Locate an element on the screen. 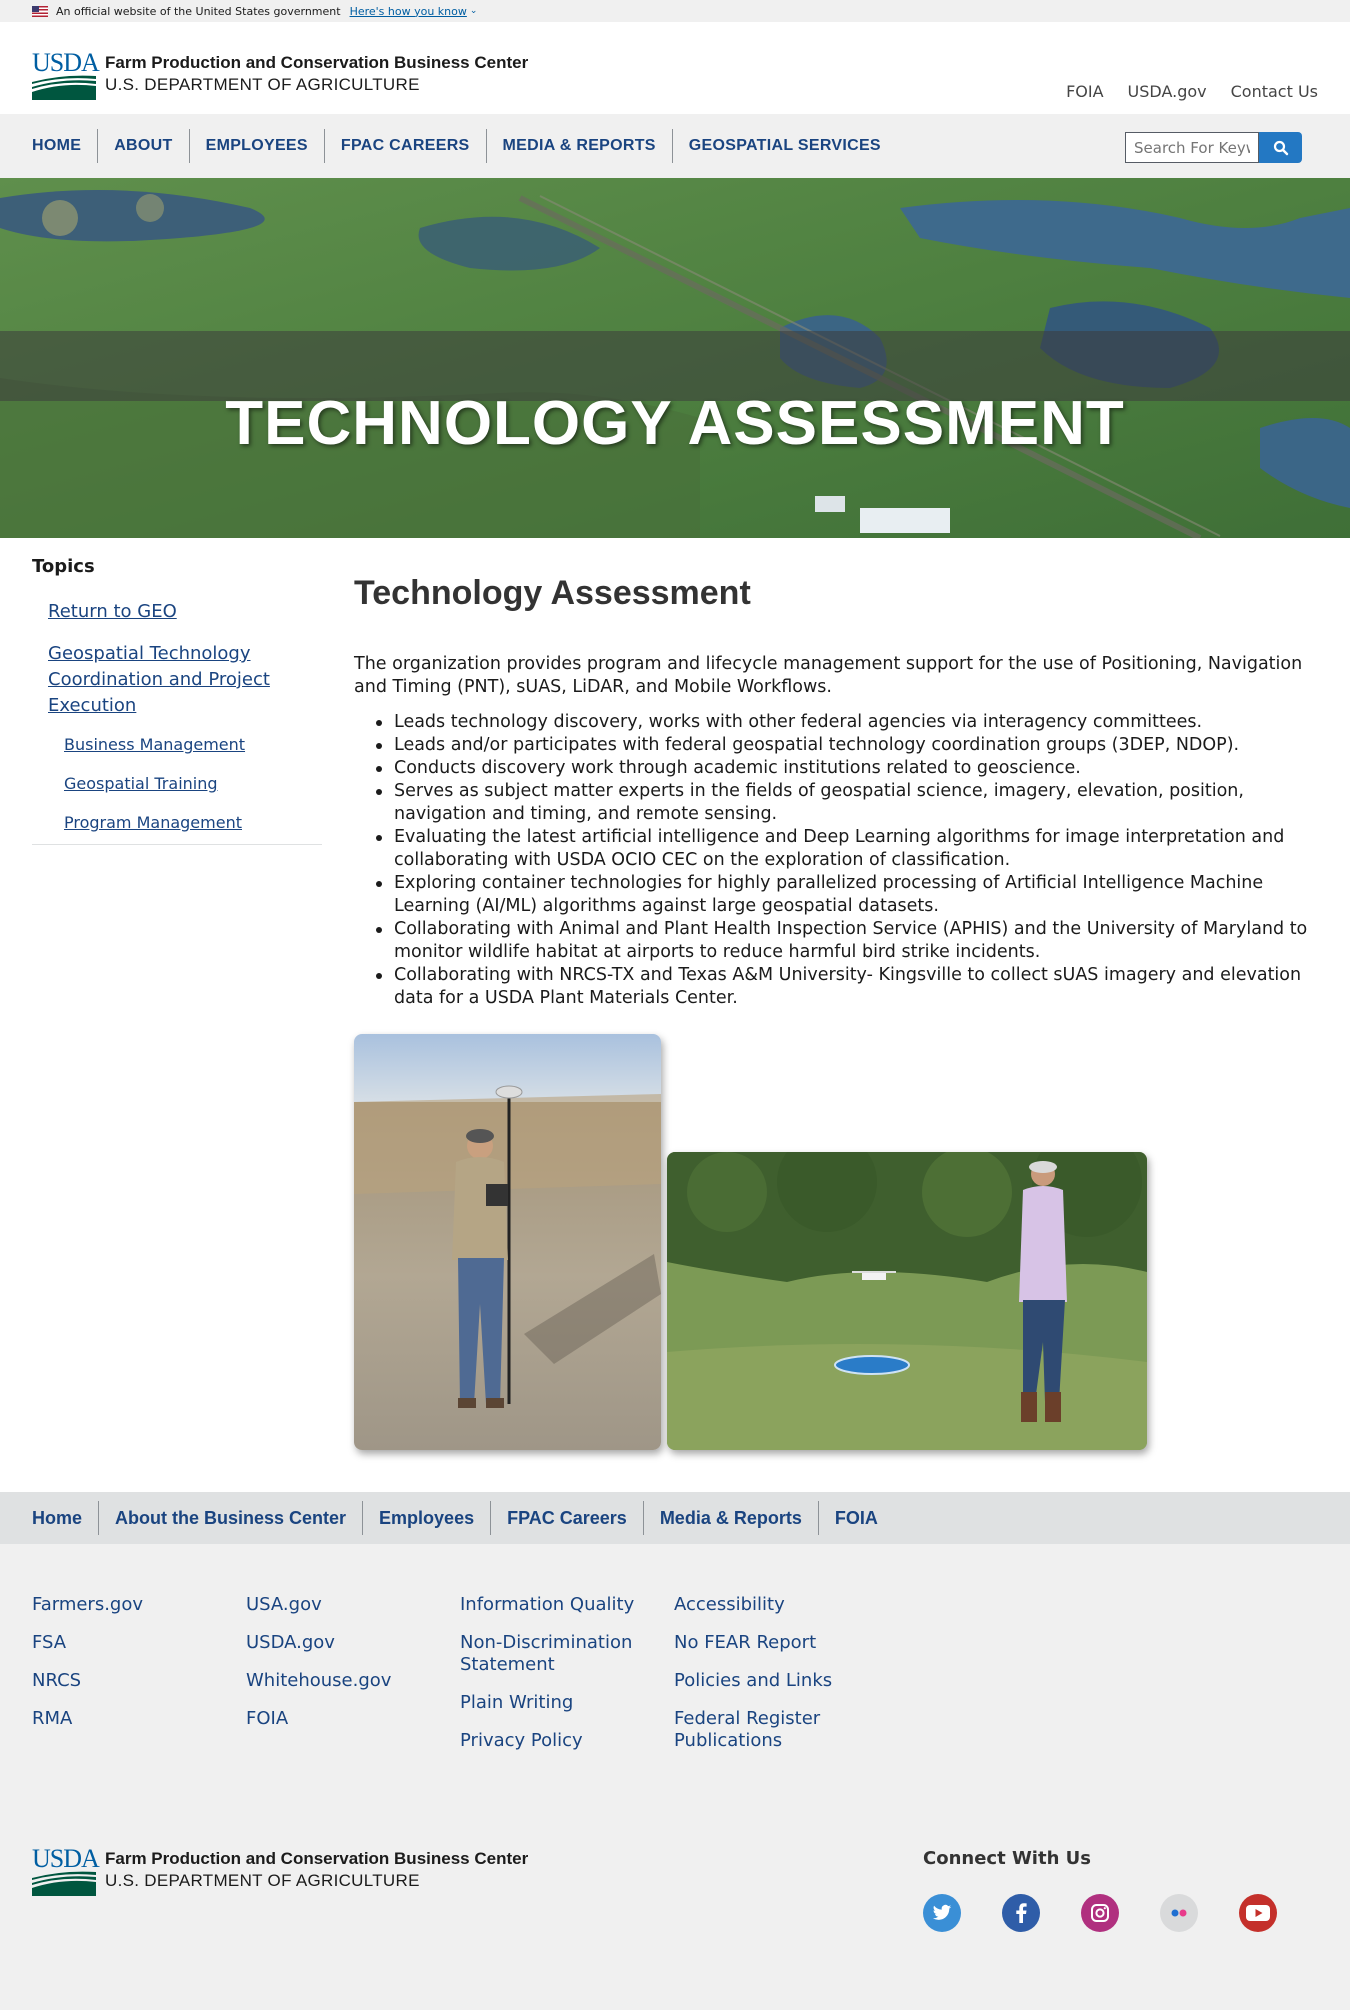  footer-link-plain-writing: Plain Writing is located at coordinates (555, 1703).